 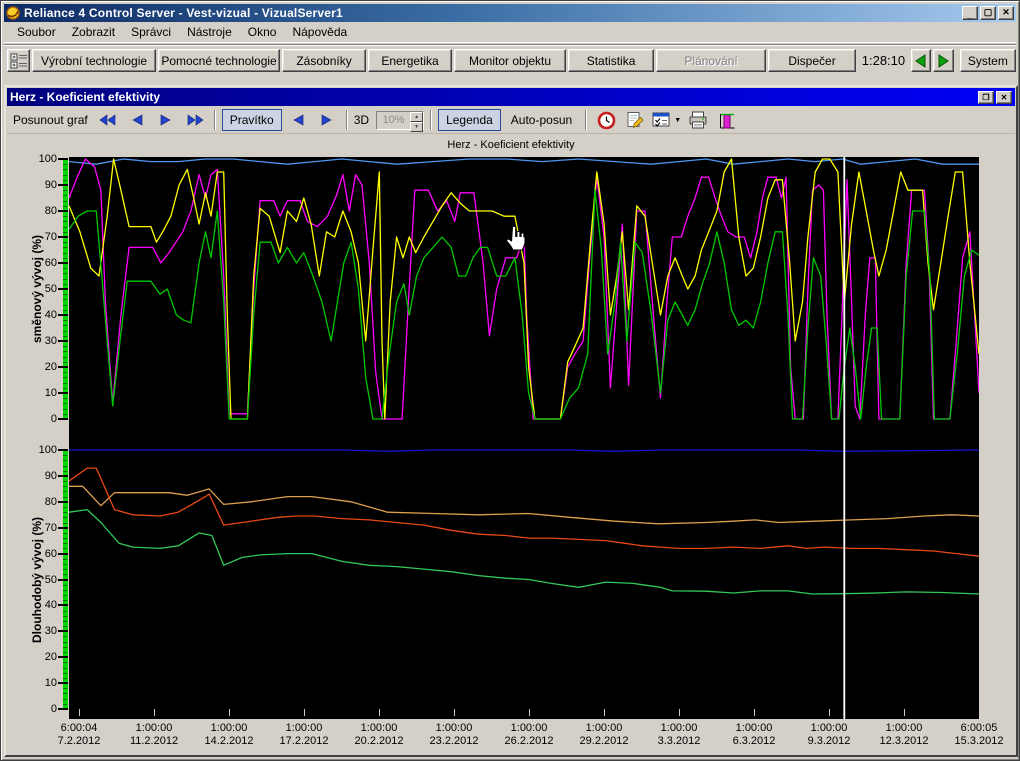 I want to click on nav-tab-4: Monitor objektu, so click(x=510, y=60).